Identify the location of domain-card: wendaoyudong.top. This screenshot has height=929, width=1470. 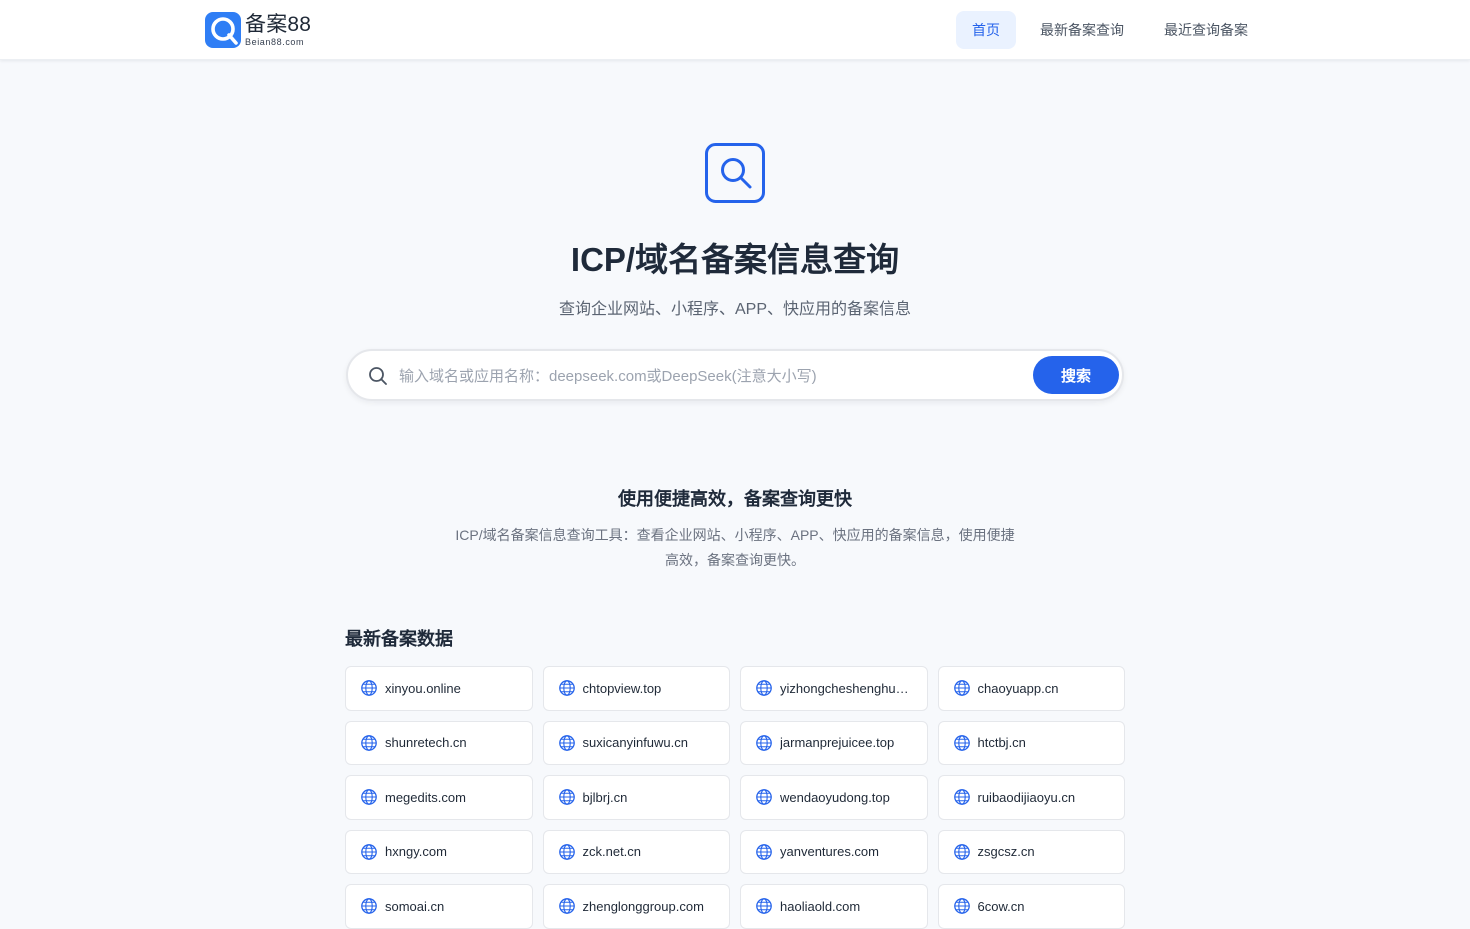
(834, 797).